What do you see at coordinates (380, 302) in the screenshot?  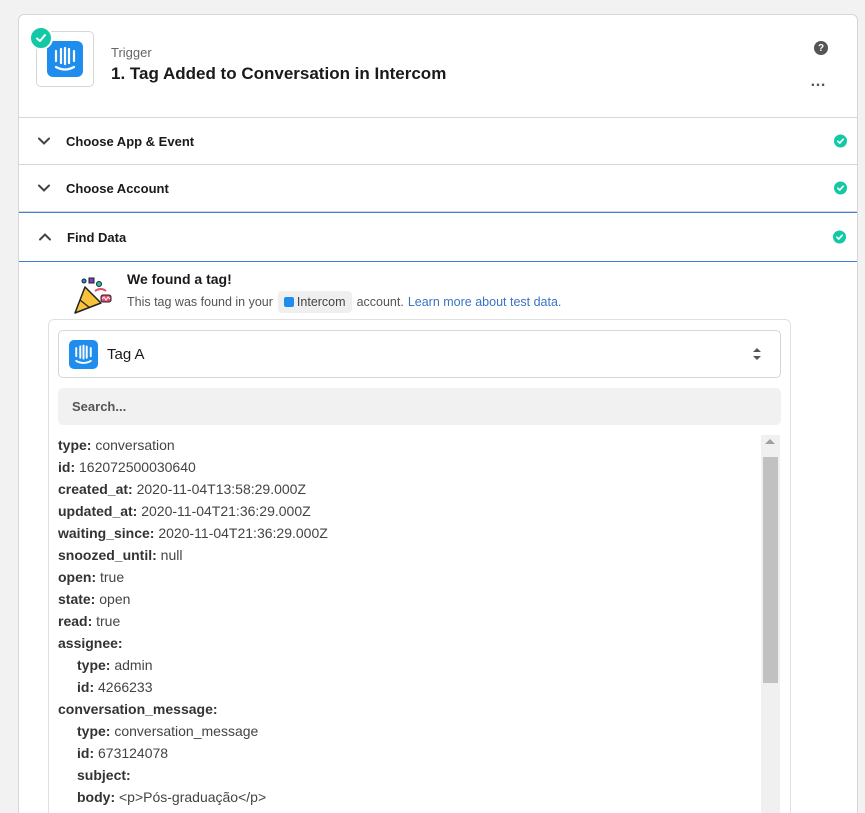 I see `found-text-after: account.` at bounding box center [380, 302].